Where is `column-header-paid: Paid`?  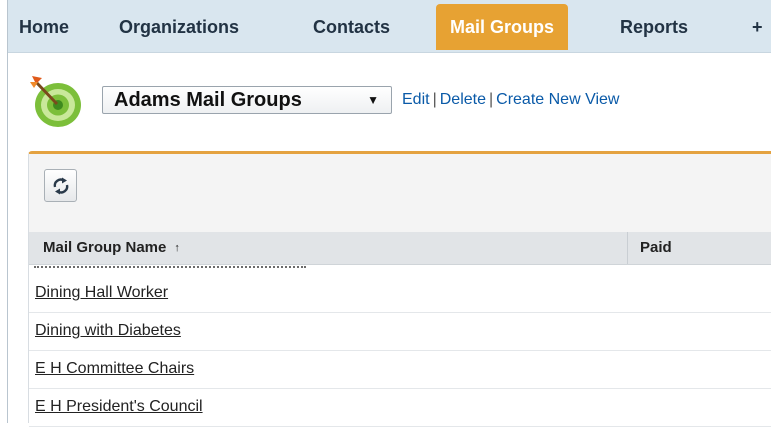
column-header-paid: Paid is located at coordinates (649, 248).